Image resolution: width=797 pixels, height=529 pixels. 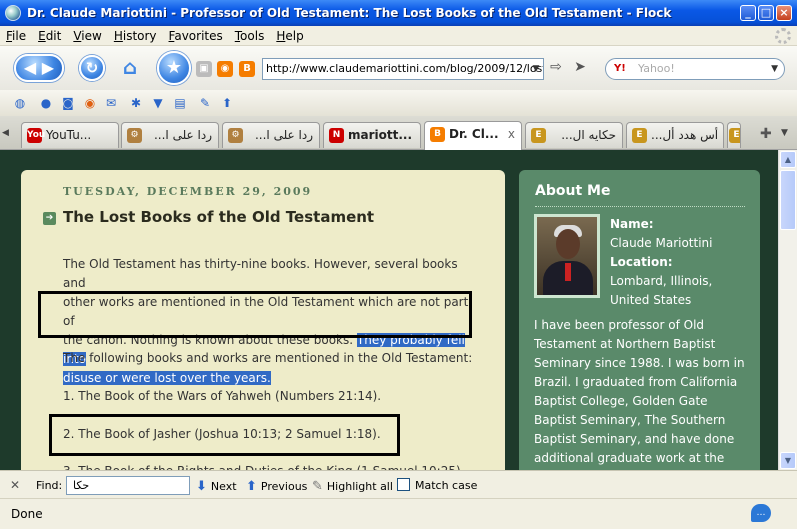 I want to click on menu-favorites: Favorites, so click(x=196, y=36).